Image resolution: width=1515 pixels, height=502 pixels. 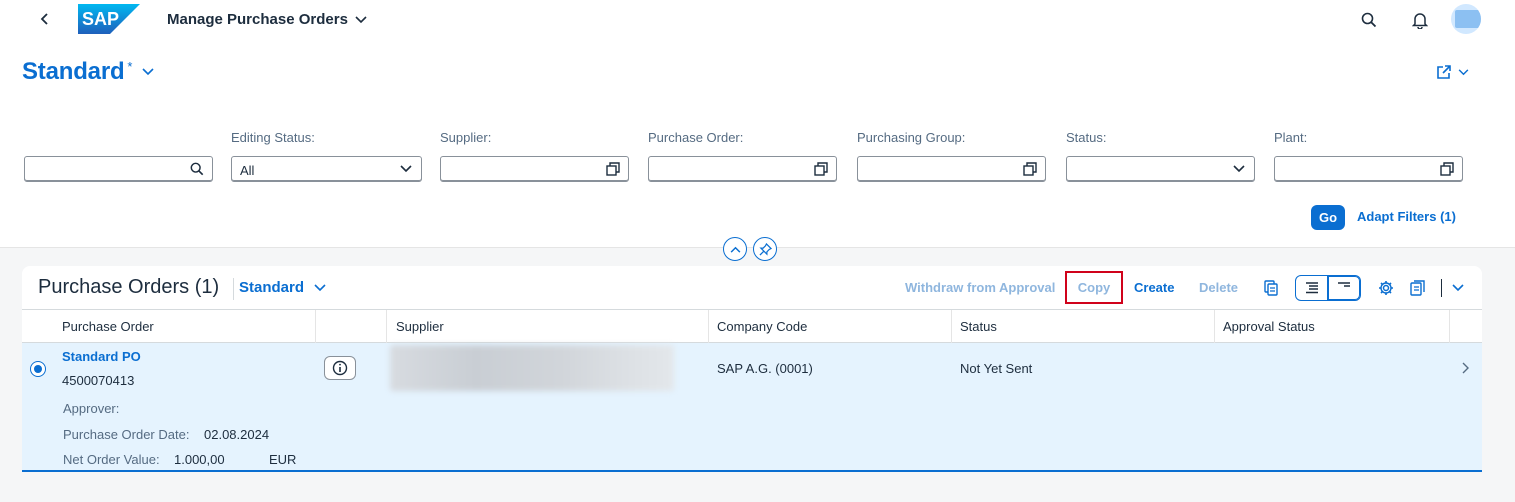 What do you see at coordinates (1271, 288) in the screenshot?
I see `copy-rows-icon` at bounding box center [1271, 288].